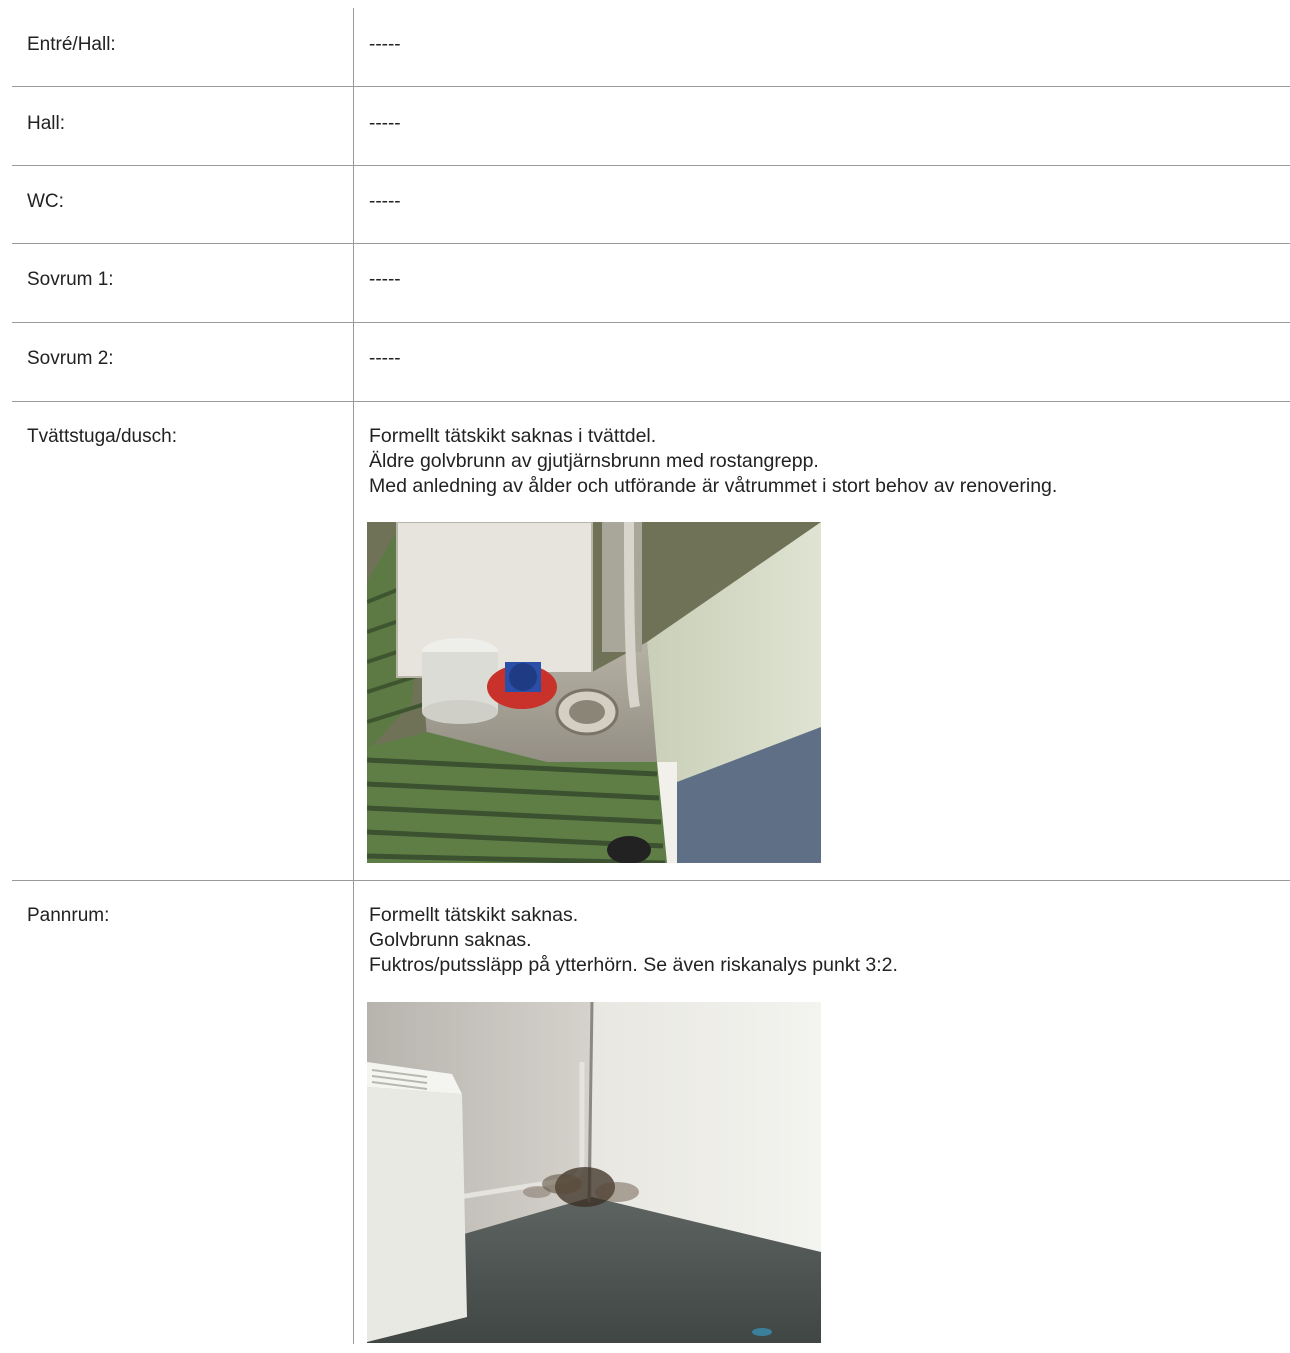 This screenshot has width=1290, height=1353. What do you see at coordinates (651, 47) in the screenshot?
I see `table-row-entre-hall: Entré/Hall: -----` at bounding box center [651, 47].